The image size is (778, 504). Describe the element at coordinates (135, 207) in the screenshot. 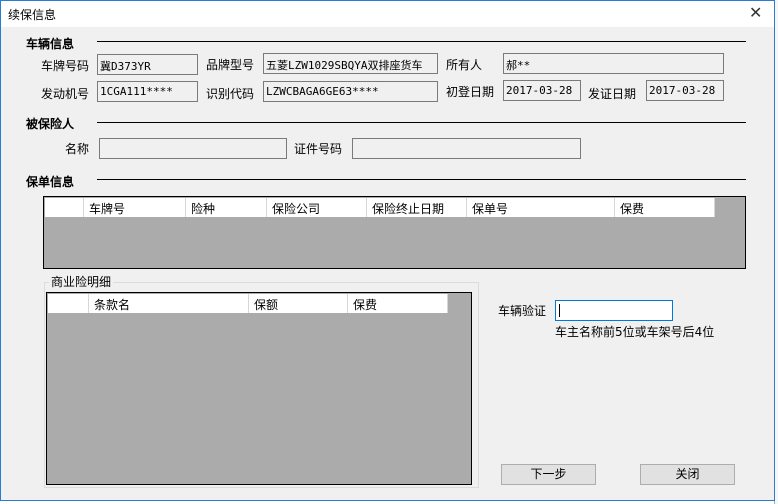

I see `column-header-plate: 车牌号` at that location.